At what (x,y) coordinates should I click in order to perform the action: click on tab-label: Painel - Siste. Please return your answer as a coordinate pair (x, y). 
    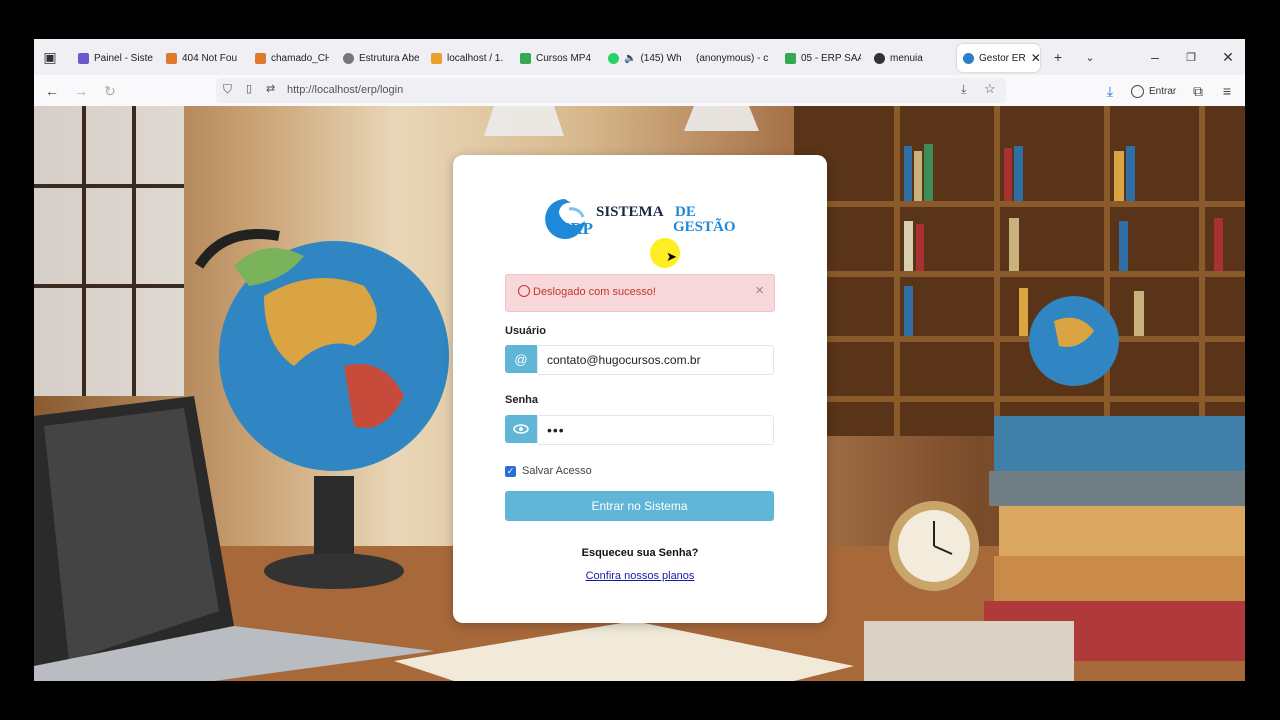
    Looking at the image, I should click on (123, 58).